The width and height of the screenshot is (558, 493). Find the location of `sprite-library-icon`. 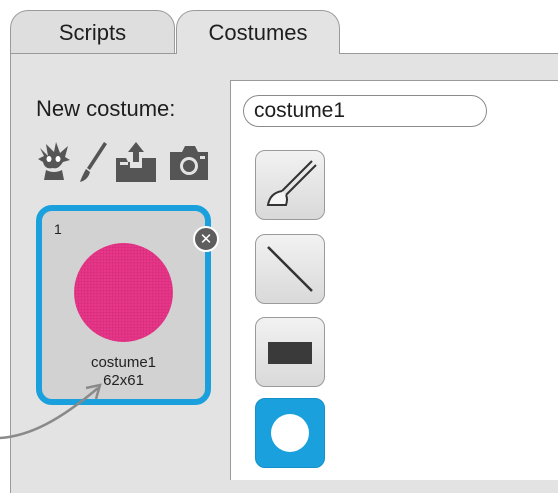

sprite-library-icon is located at coordinates (54, 162).